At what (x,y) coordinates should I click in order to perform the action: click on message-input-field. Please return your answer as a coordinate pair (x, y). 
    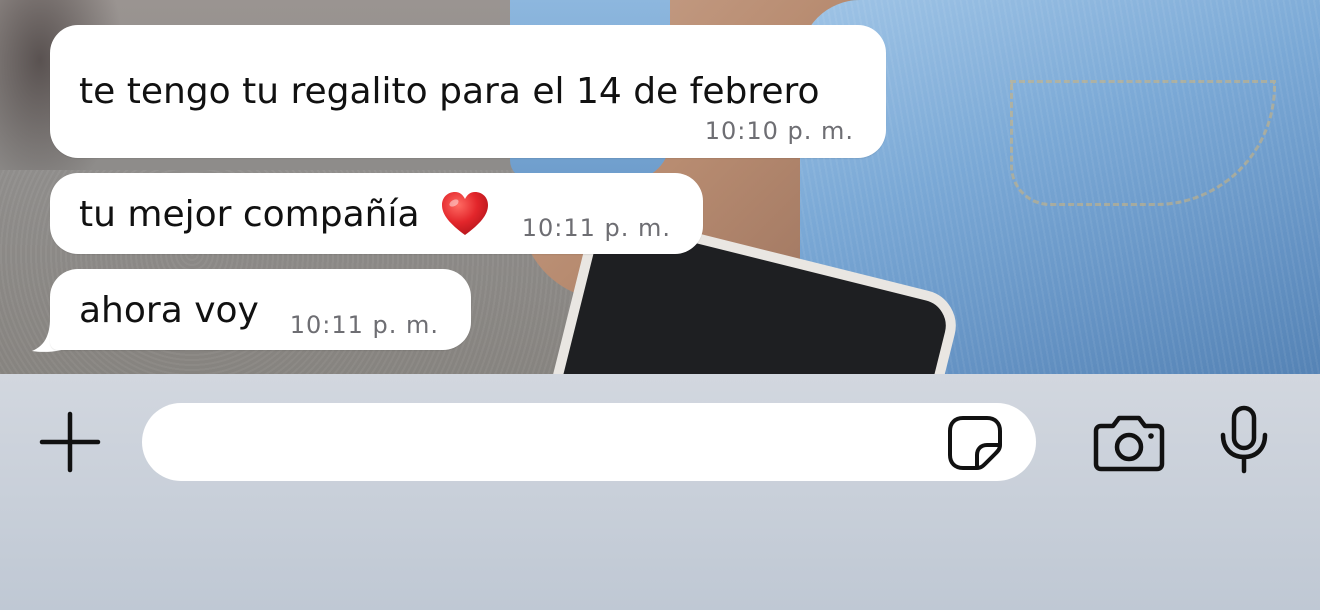
    Looking at the image, I should click on (589, 443).